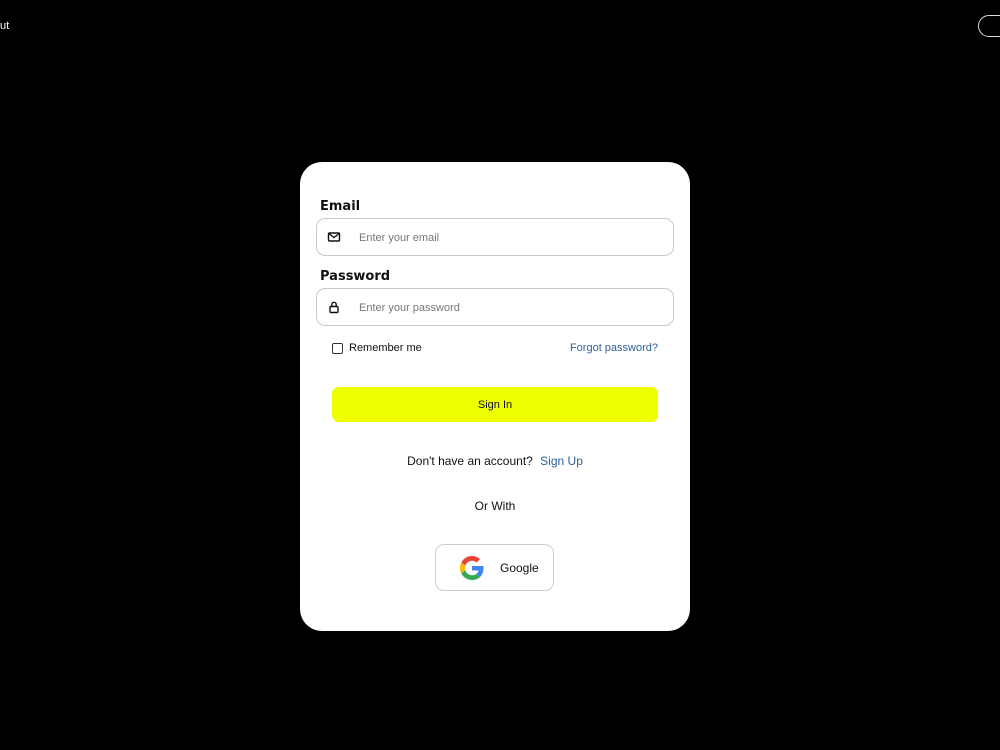 This screenshot has height=750, width=1000. Describe the element at coordinates (494, 567) in the screenshot. I see `google-sign-in-button: Google` at that location.